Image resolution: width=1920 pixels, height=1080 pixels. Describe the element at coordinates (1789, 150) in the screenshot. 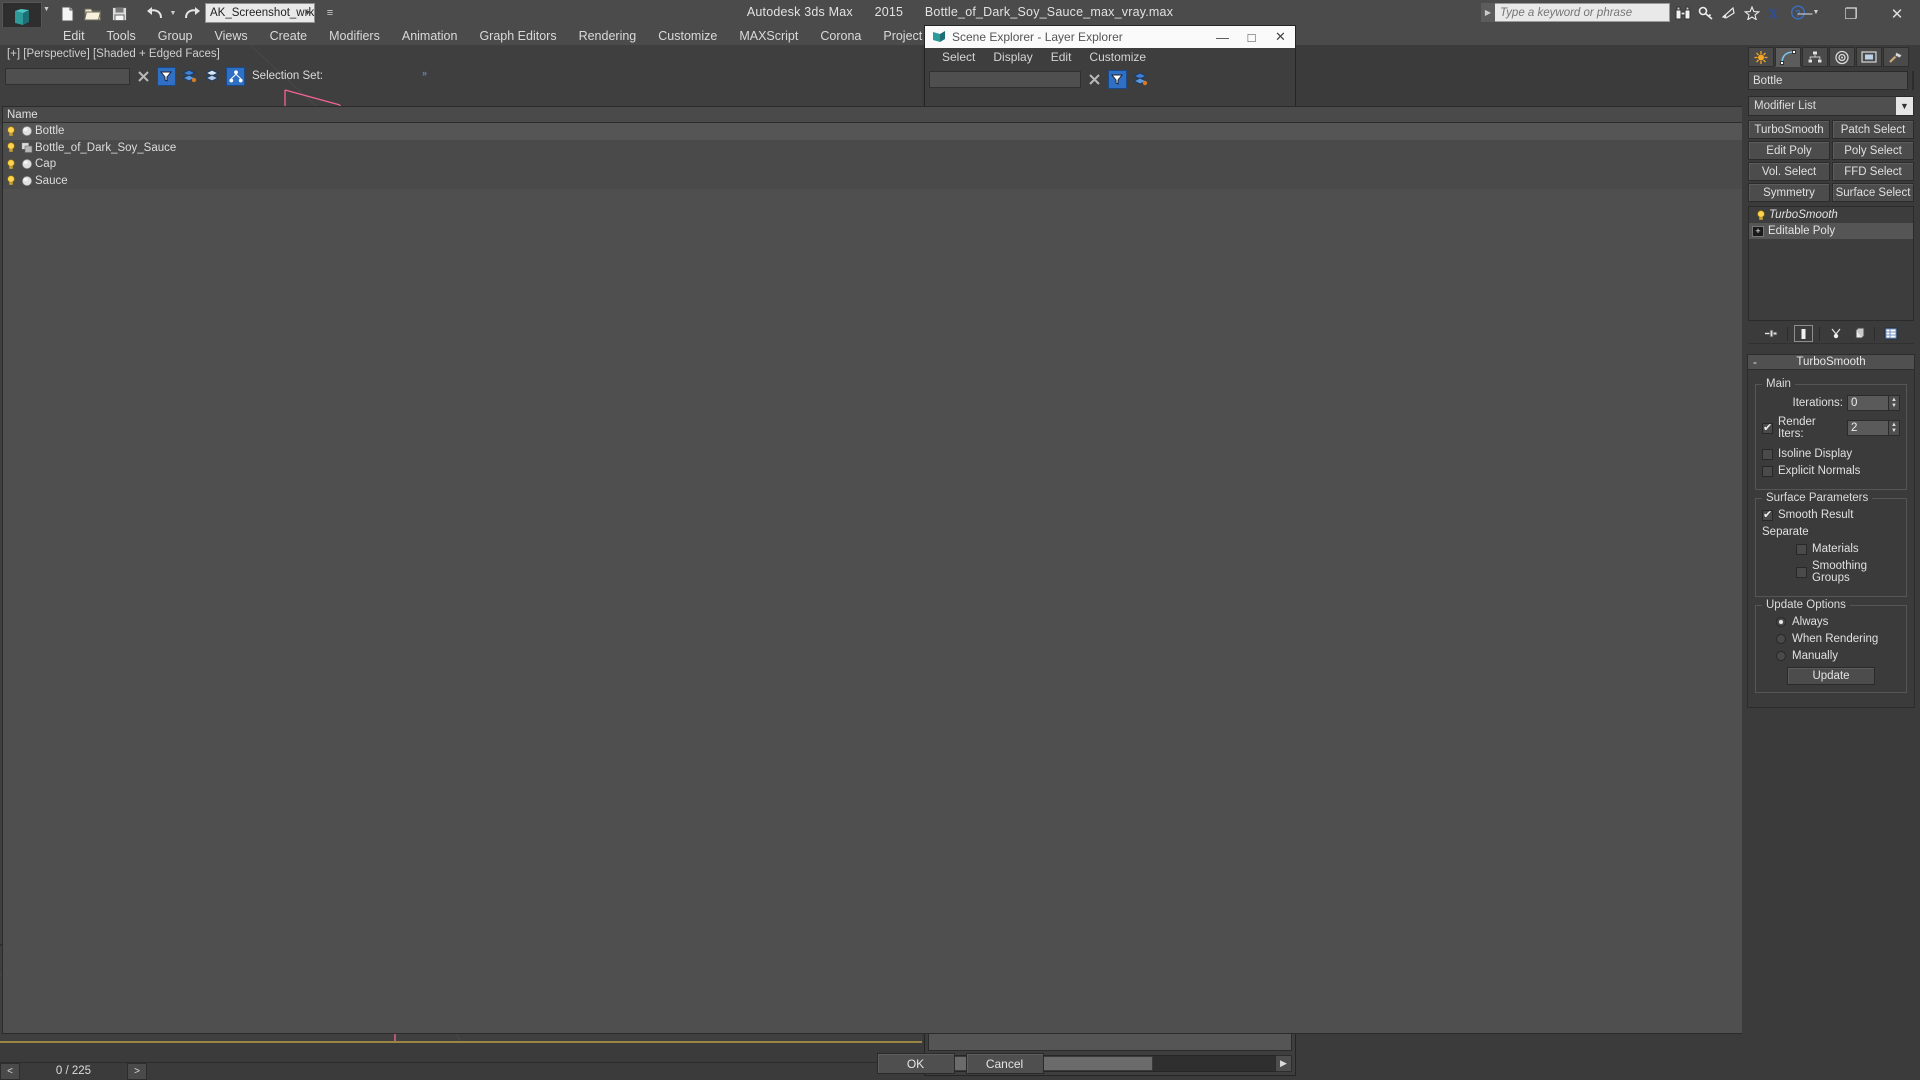

I see `modifier-button-edit-poly: Edit Poly` at that location.